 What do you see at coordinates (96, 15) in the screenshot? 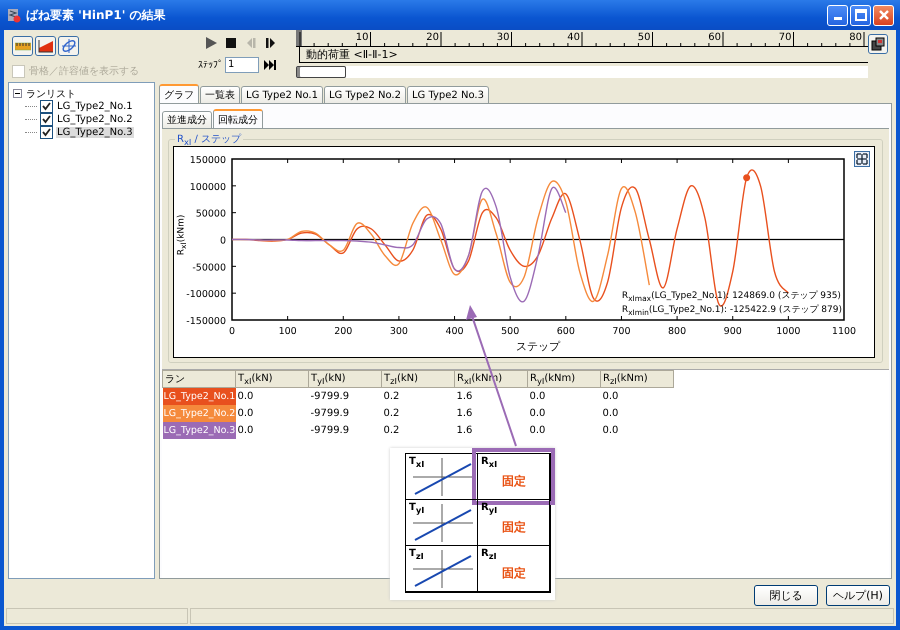
I see `window-title: ばね要素 'HinP1' の結果` at bounding box center [96, 15].